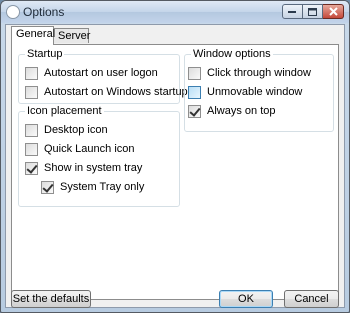  What do you see at coordinates (116, 92) in the screenshot?
I see `autostart-windows-label: Autostart on Windows startup` at bounding box center [116, 92].